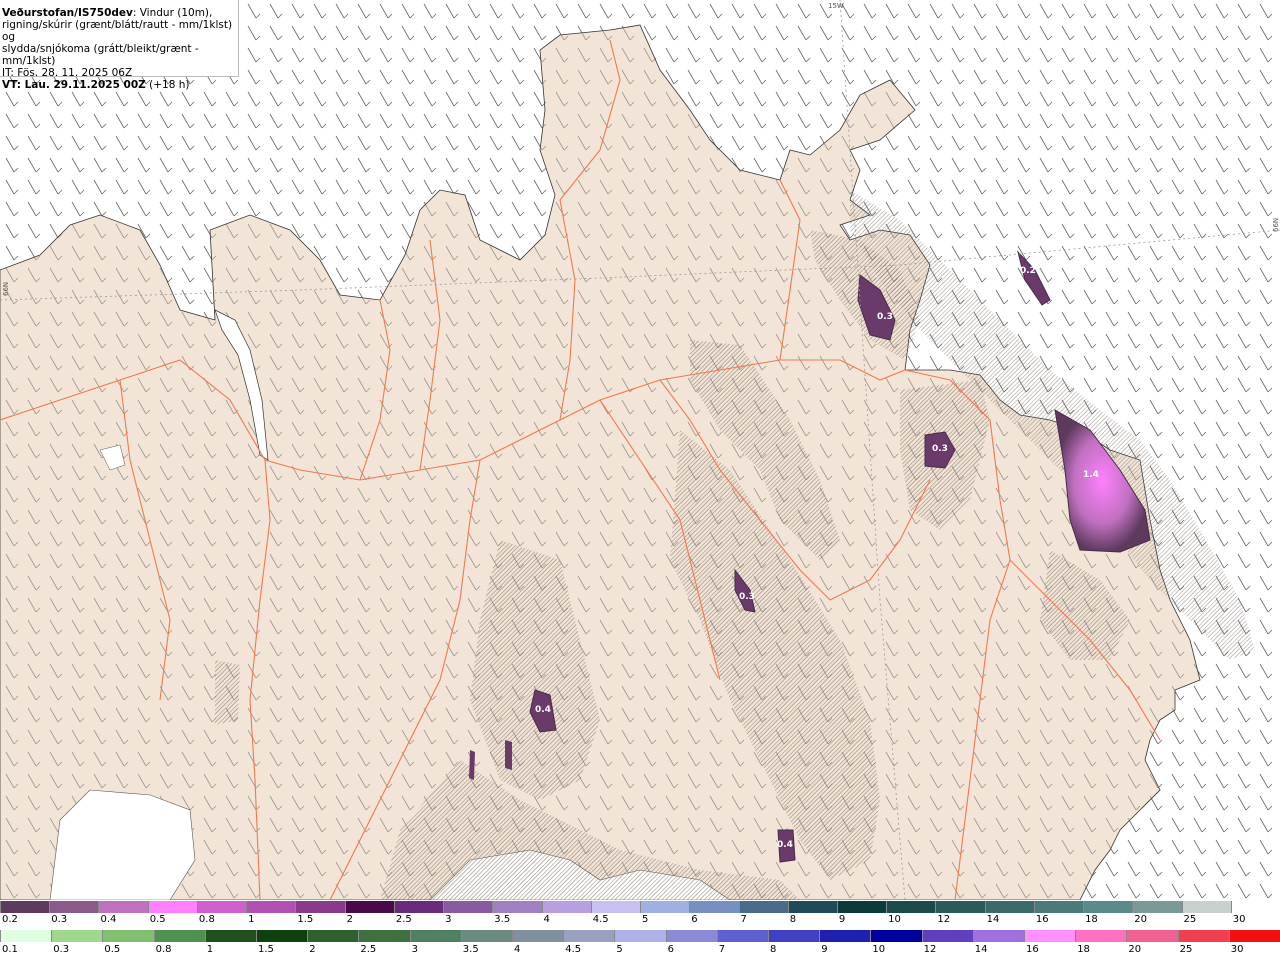  I want to click on legend-snow-label: 0.2, so click(10, 919).